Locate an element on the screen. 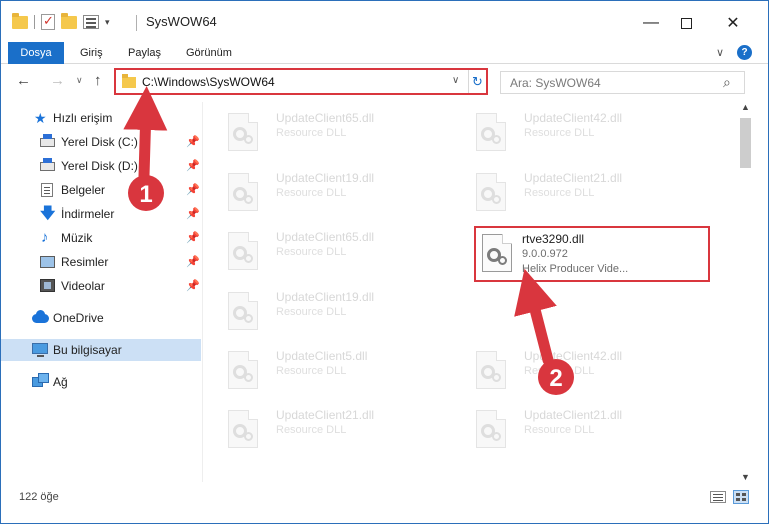 The height and width of the screenshot is (524, 769). quick-access-toolbar: ▾ is located at coordinates (61, 22).